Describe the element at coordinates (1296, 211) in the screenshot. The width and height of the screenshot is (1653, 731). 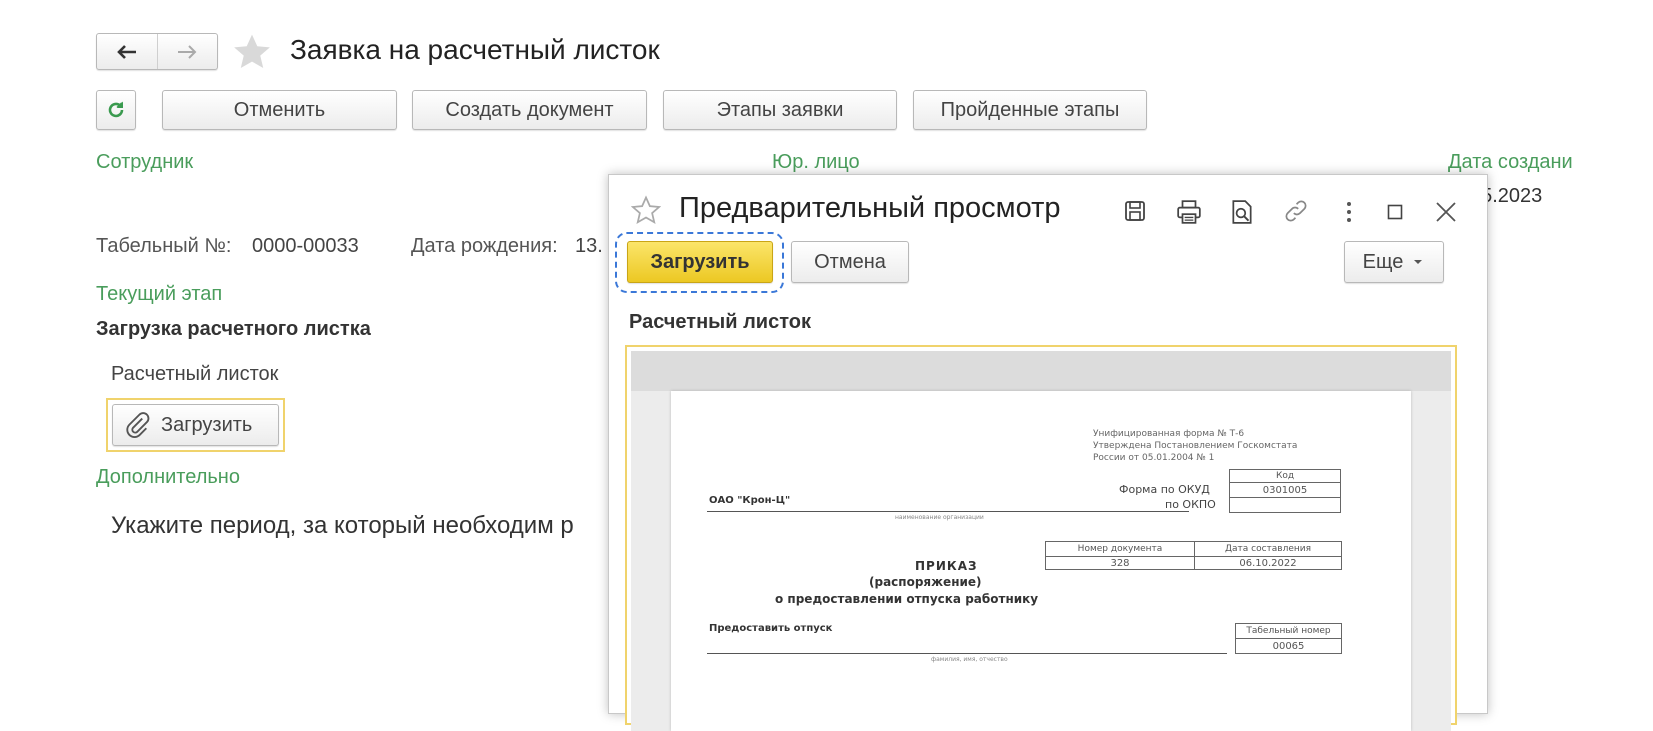
I see `link-icon` at that location.